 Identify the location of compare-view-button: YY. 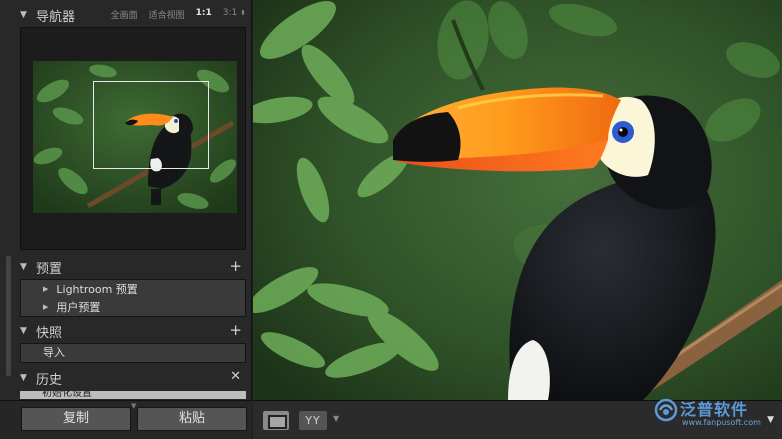
(313, 420).